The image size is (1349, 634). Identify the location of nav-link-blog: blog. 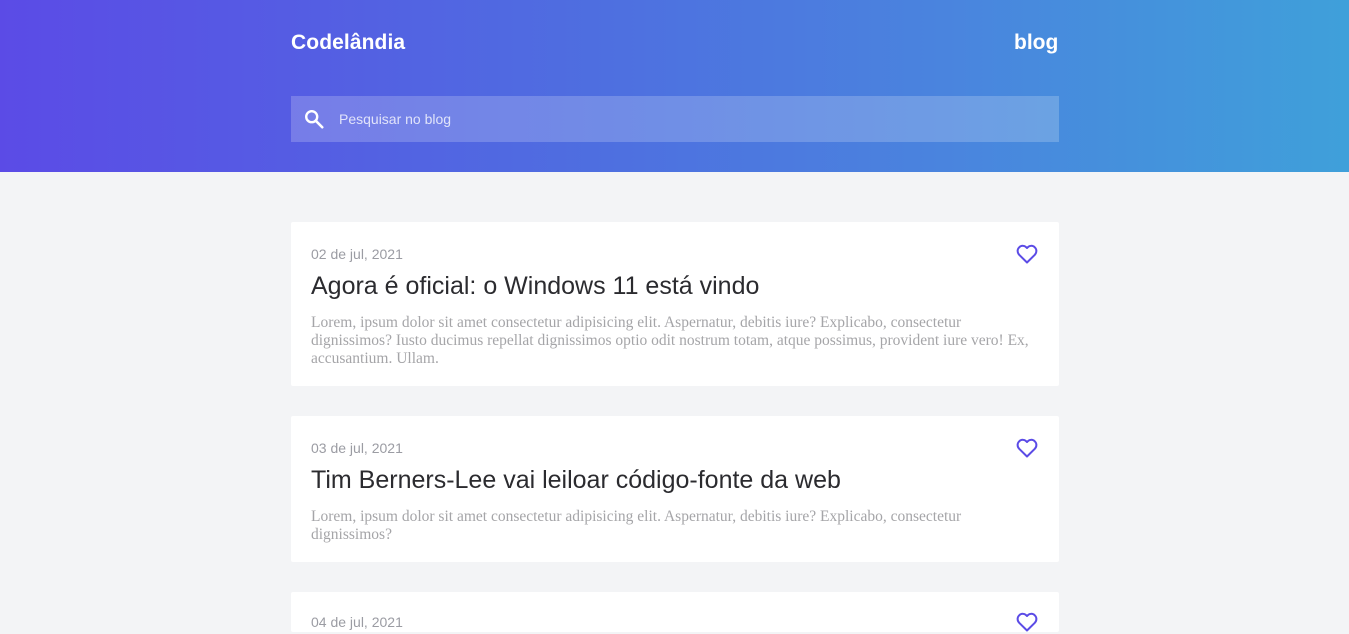
(1036, 43).